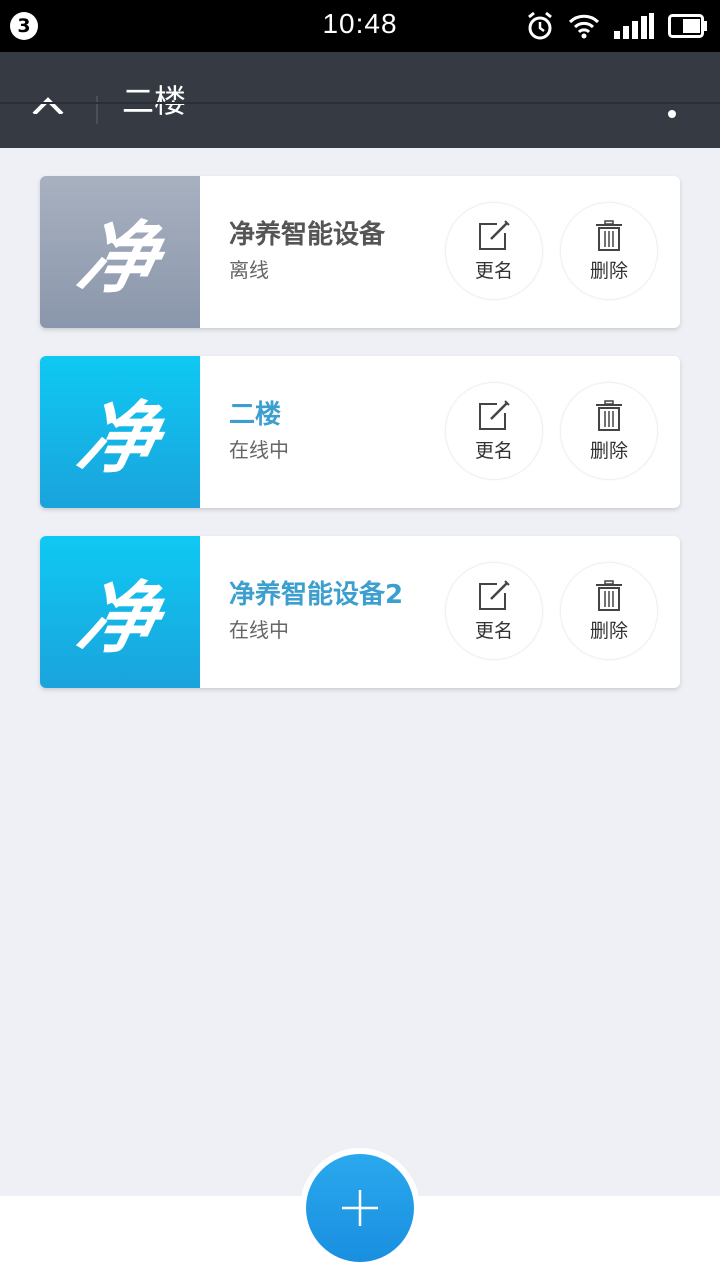  What do you see at coordinates (360, 26) in the screenshot?
I see `status-bar: 3 10:48` at bounding box center [360, 26].